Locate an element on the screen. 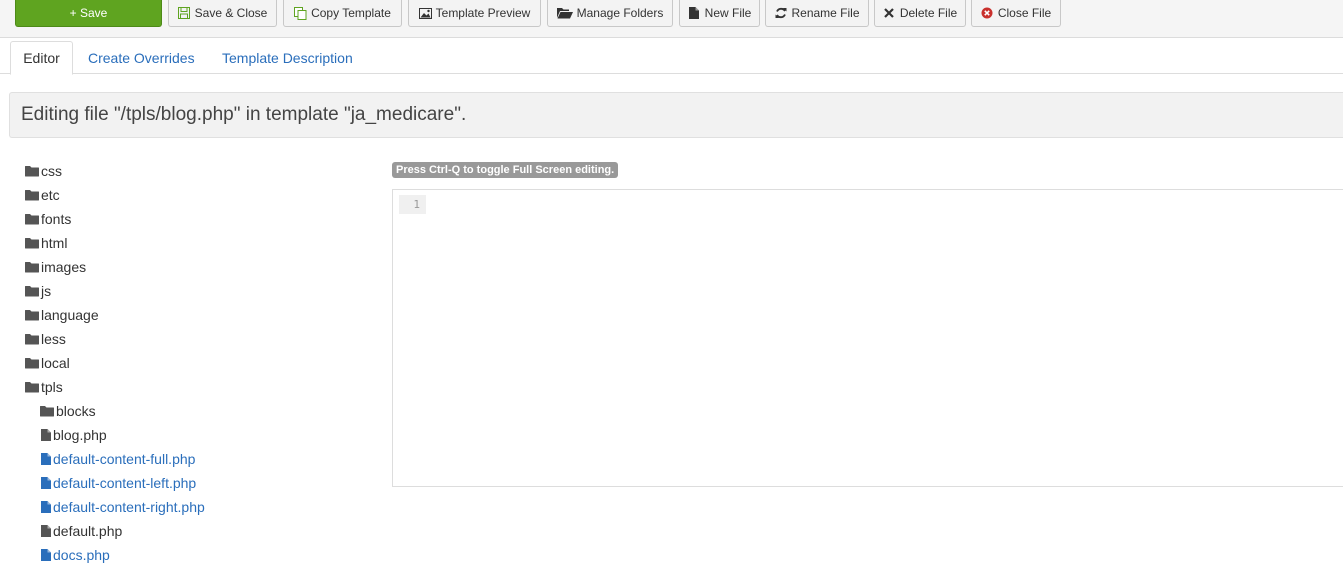 This screenshot has width=1343, height=573. copy-template-button: Copy Template is located at coordinates (342, 13).